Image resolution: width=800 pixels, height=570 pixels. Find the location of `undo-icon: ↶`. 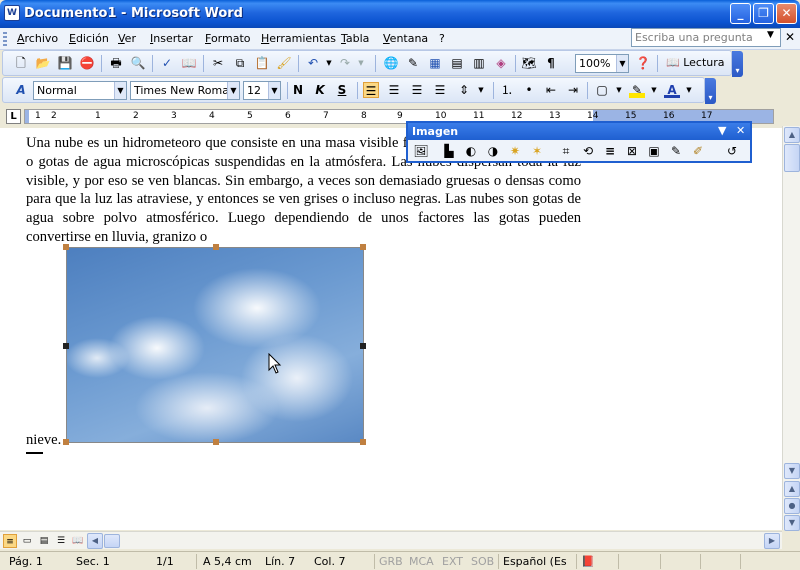

undo-icon: ↶ is located at coordinates (313, 63).